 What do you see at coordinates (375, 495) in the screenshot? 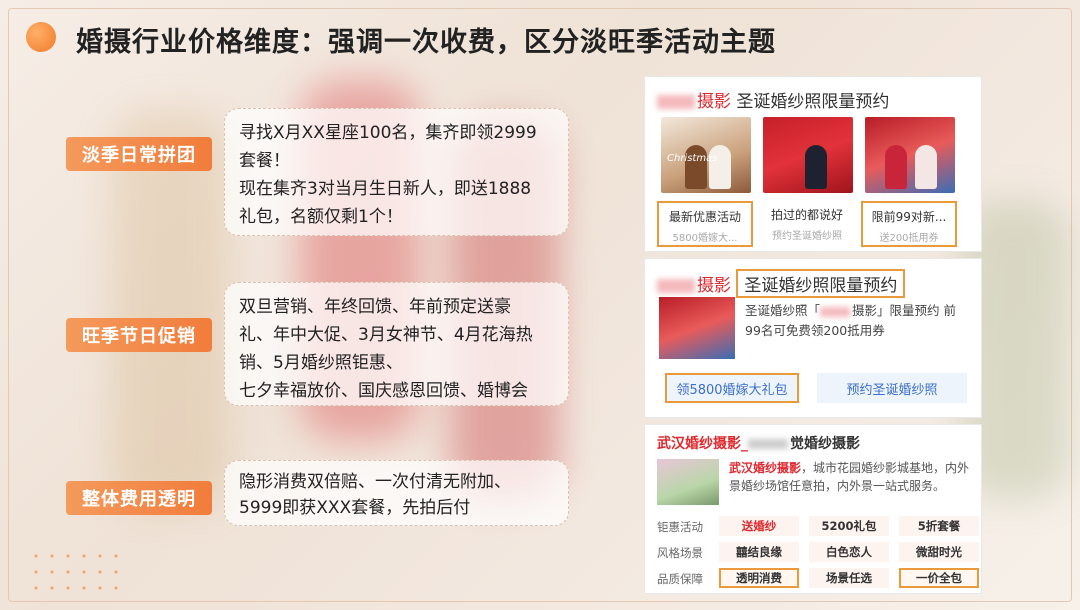
I see `transparent-pricing-text: 隐形消费双倍赔、一次付清无附加、 5999即获XXX套餐，先拍后付` at bounding box center [375, 495].